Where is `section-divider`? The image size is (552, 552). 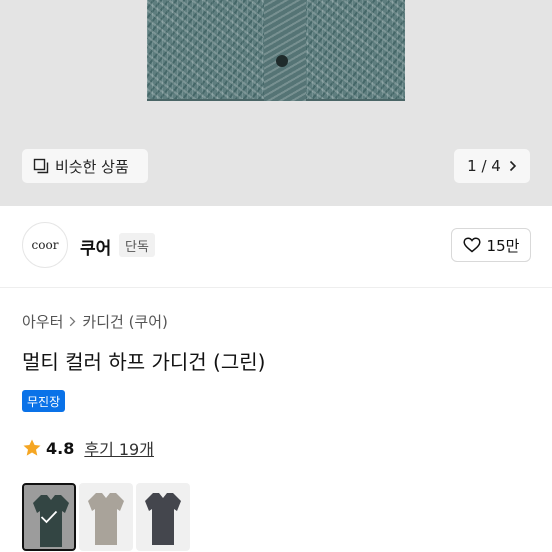
section-divider is located at coordinates (276, 287).